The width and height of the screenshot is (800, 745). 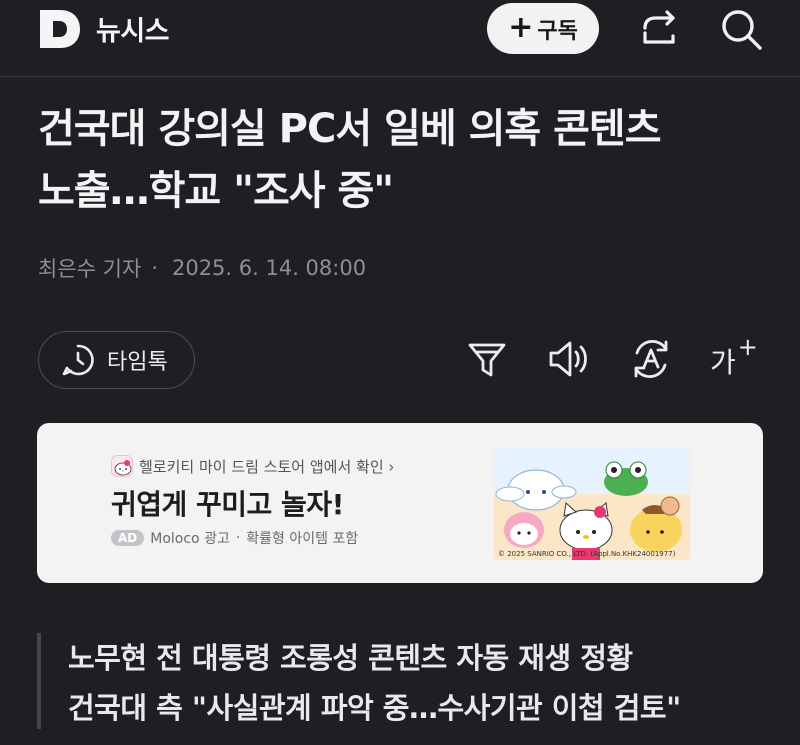 I want to click on translate-icon, so click(x=651, y=359).